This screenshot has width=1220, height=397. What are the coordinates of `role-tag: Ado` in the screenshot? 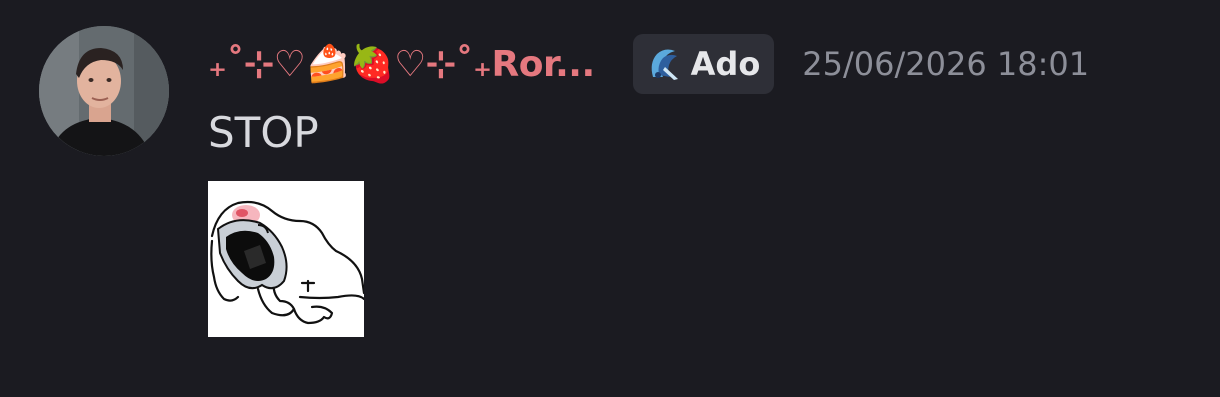 It's located at (703, 64).